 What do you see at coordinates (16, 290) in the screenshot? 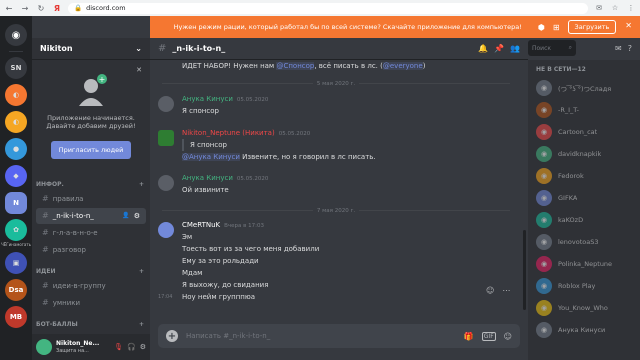
I see `server-icon: Dsa` at bounding box center [16, 290].